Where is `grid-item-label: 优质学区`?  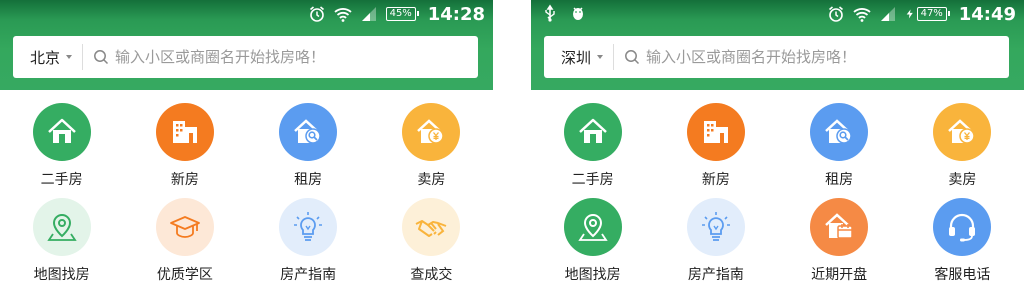 grid-item-label: 优质学区 is located at coordinates (184, 275).